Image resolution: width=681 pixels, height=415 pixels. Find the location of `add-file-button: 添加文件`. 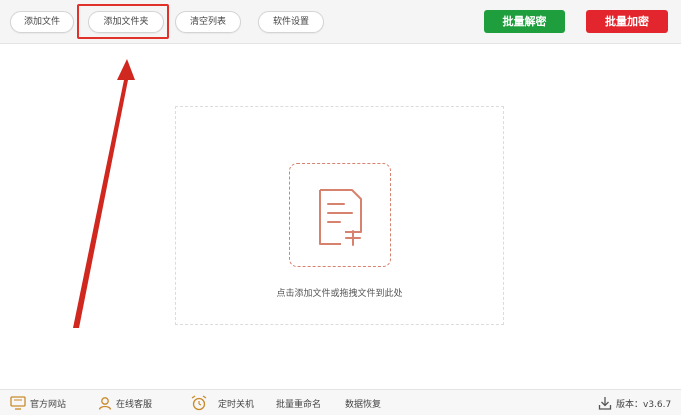

add-file-button: 添加文件 is located at coordinates (42, 22).